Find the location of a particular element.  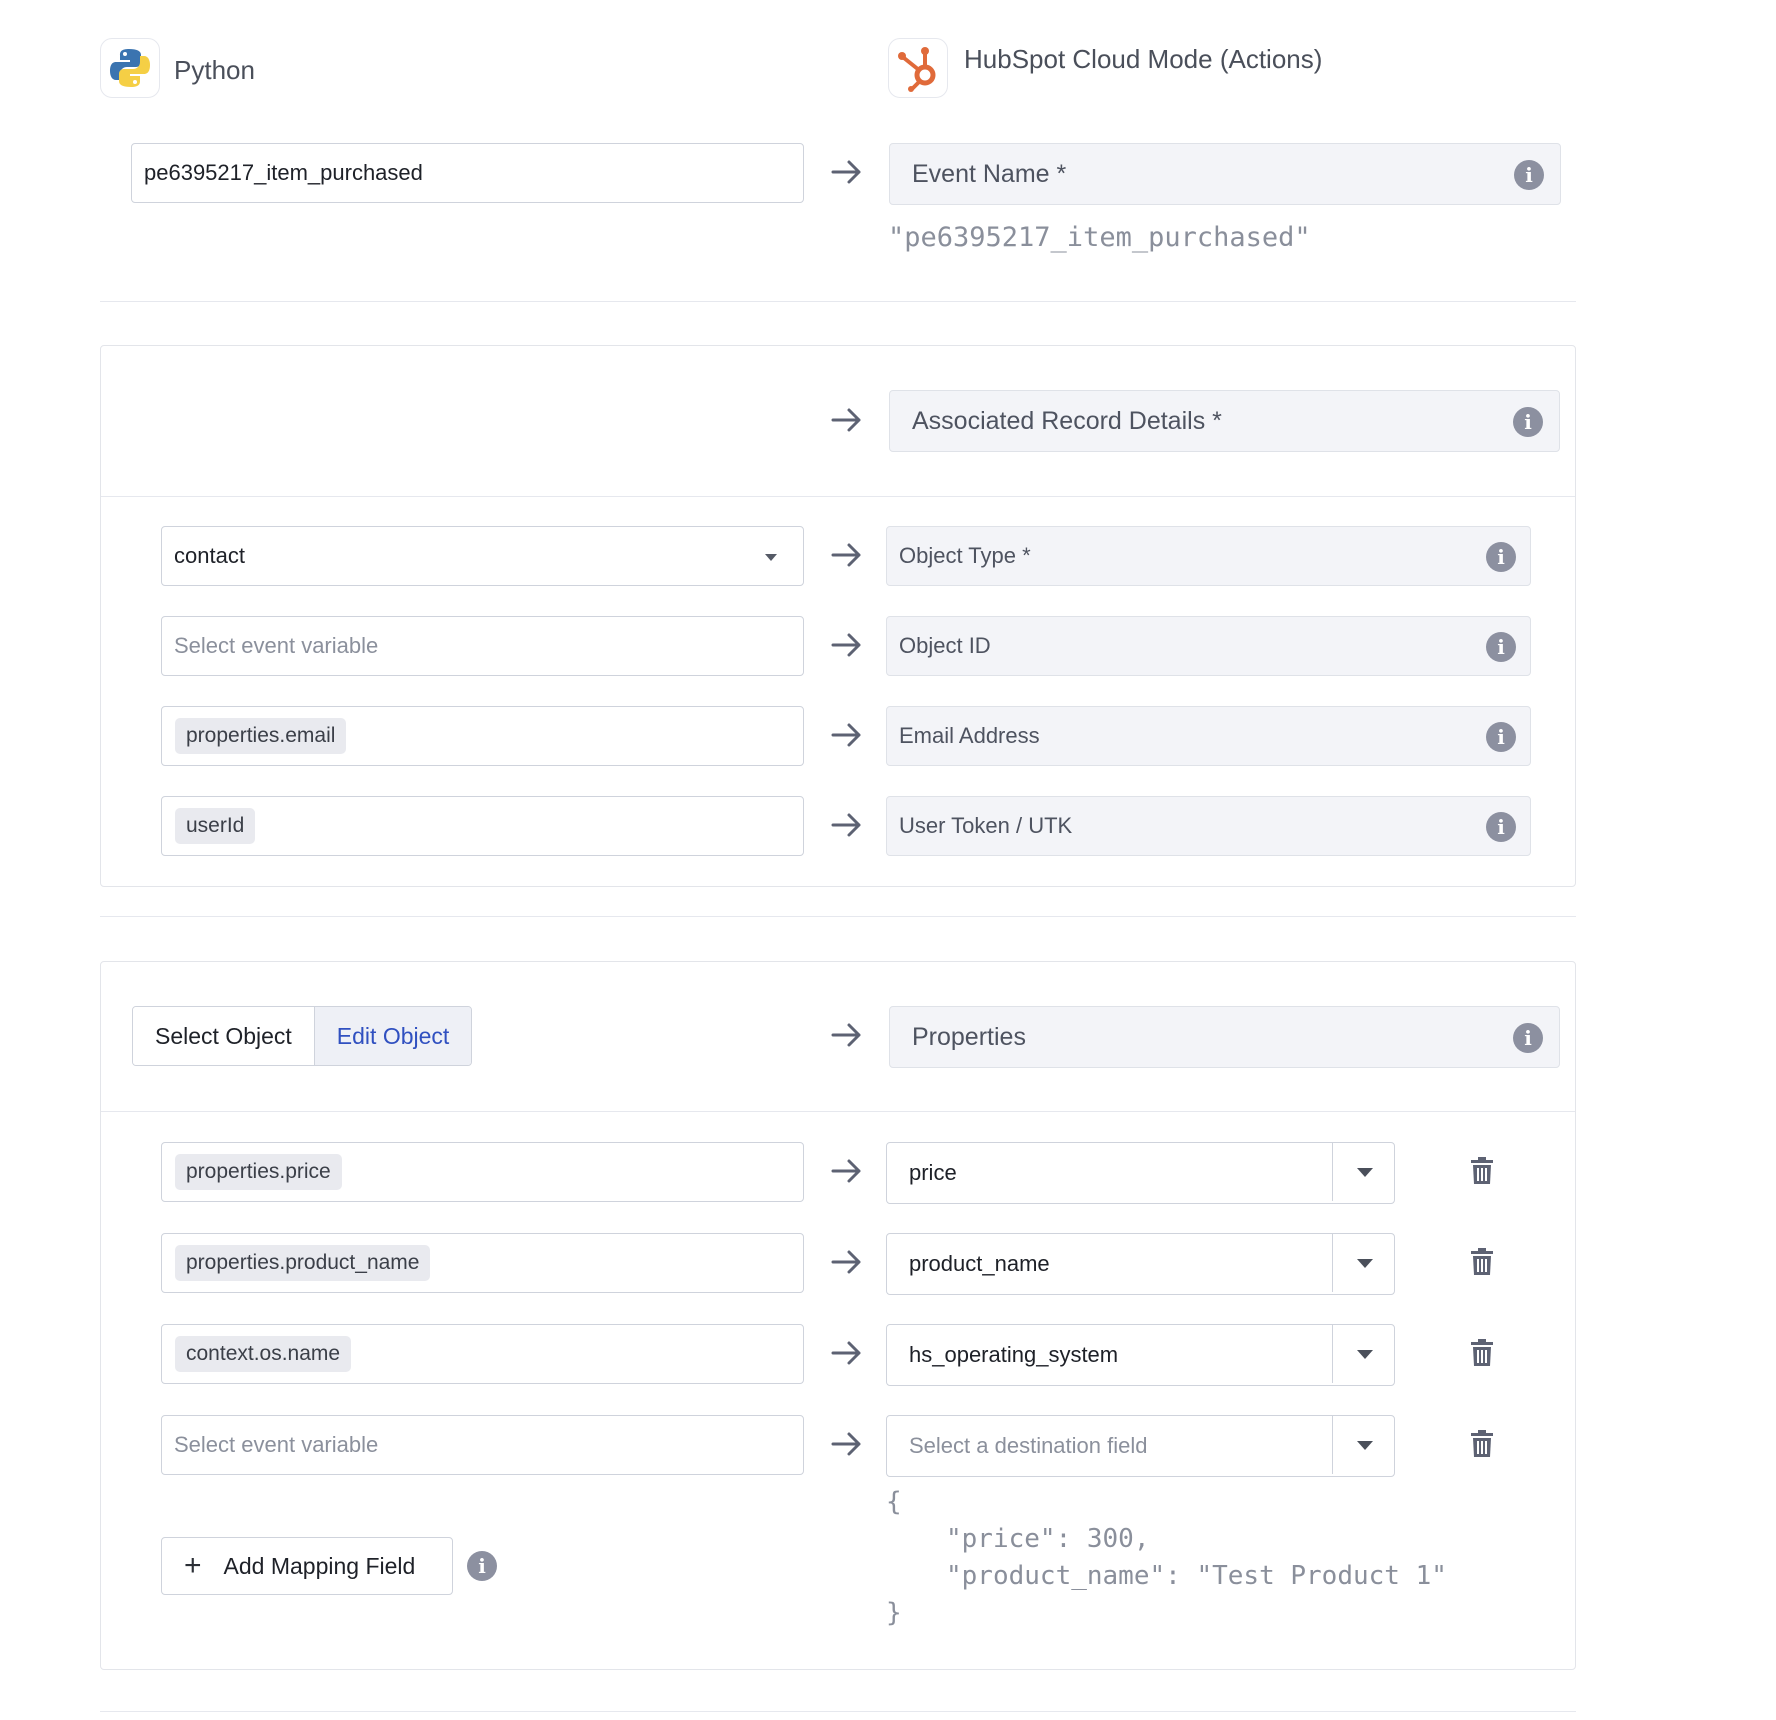

price-destination-value: price is located at coordinates (933, 1172).